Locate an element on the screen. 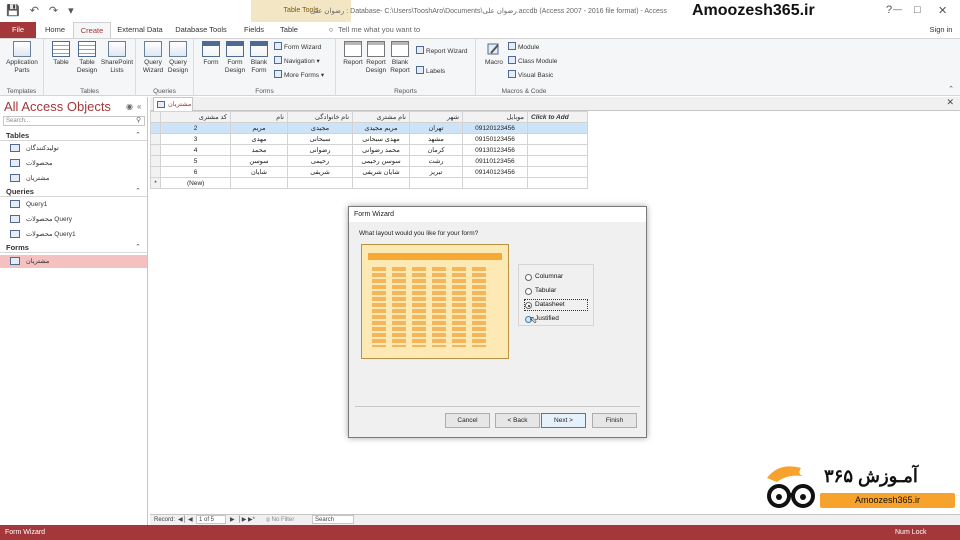 This screenshot has height=540, width=960. nav-item-query: Query1 is located at coordinates (73, 204).